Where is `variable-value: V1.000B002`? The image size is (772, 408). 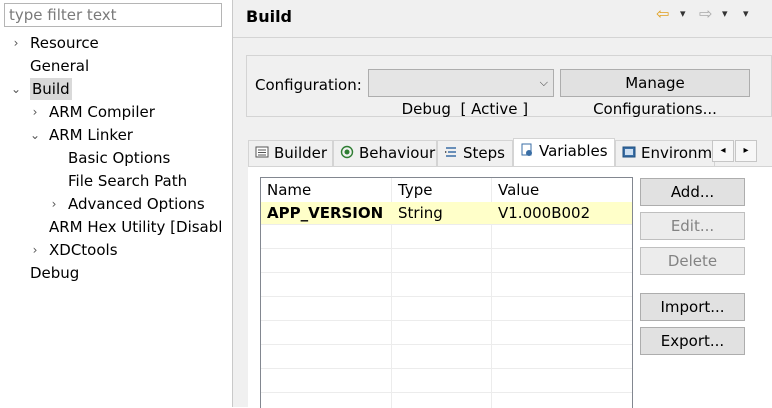 variable-value: V1.000B002 is located at coordinates (544, 213).